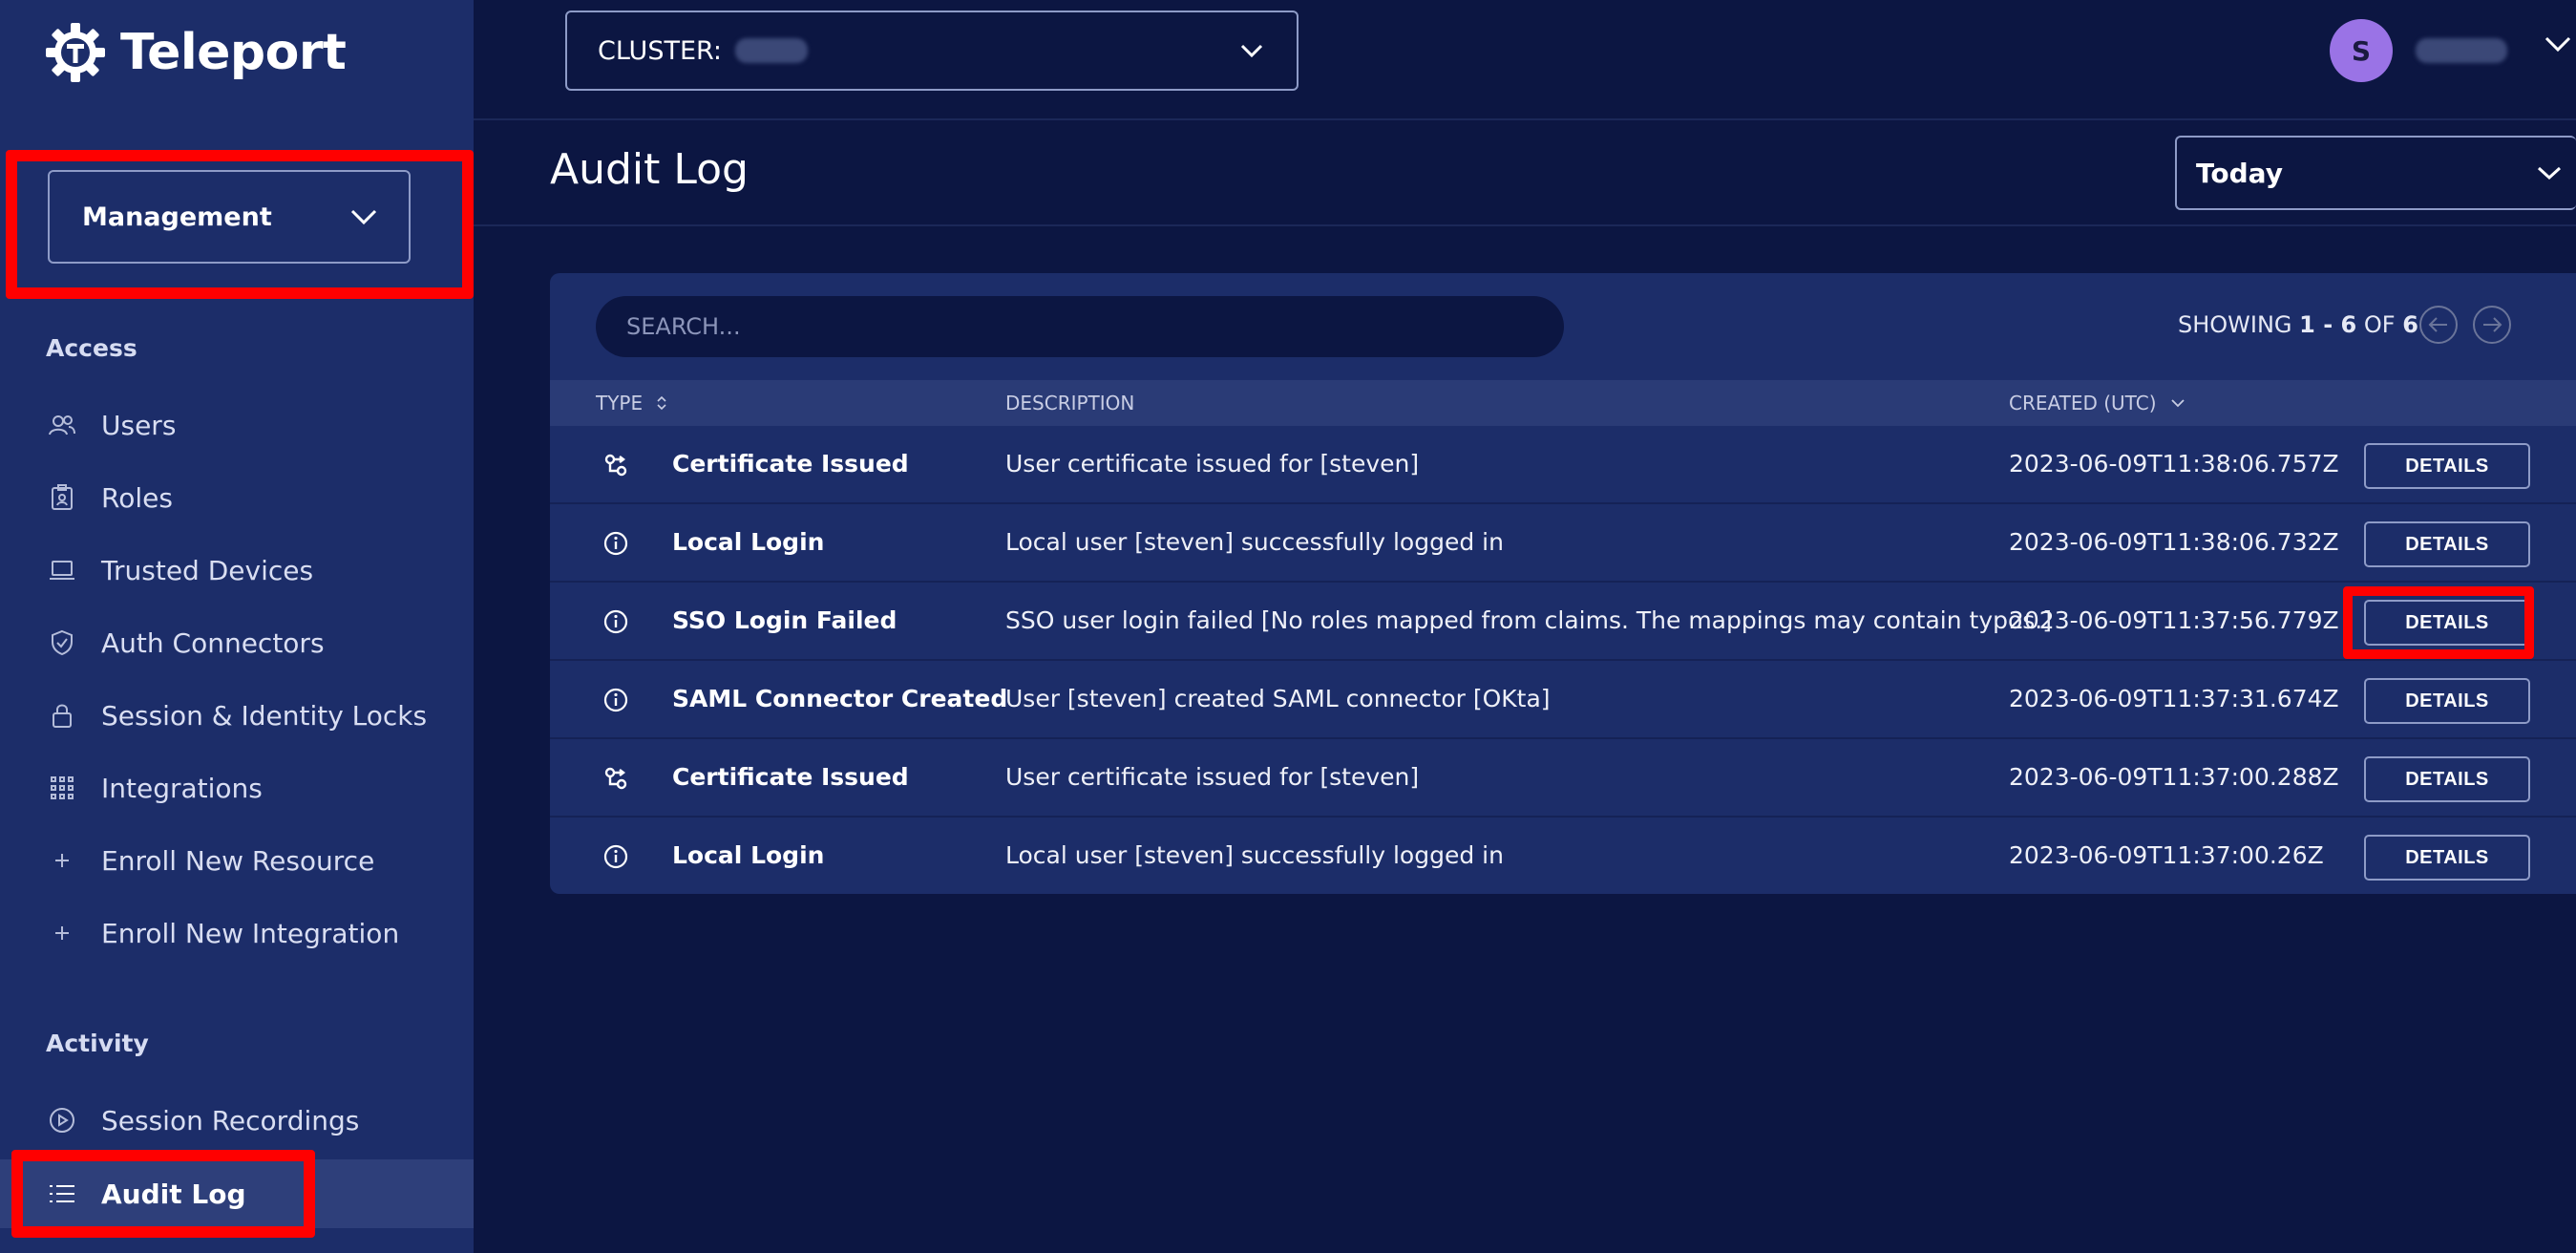 The width and height of the screenshot is (2576, 1253). Describe the element at coordinates (2375, 173) in the screenshot. I see `date-range-selector: Today` at that location.